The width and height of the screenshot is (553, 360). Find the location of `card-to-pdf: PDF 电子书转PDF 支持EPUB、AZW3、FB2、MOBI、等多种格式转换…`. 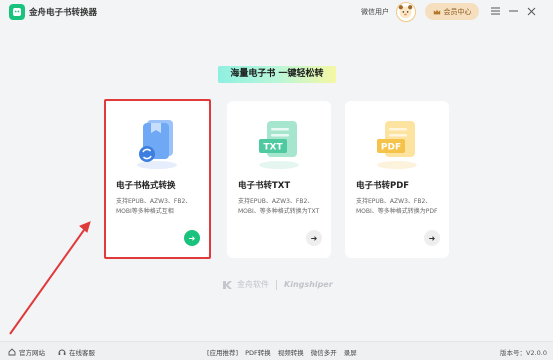

card-to-pdf: PDF 电子书转PDF 支持EPUB、AZW3、FB2、MOBI、等多种格式转换… is located at coordinates (397, 179).